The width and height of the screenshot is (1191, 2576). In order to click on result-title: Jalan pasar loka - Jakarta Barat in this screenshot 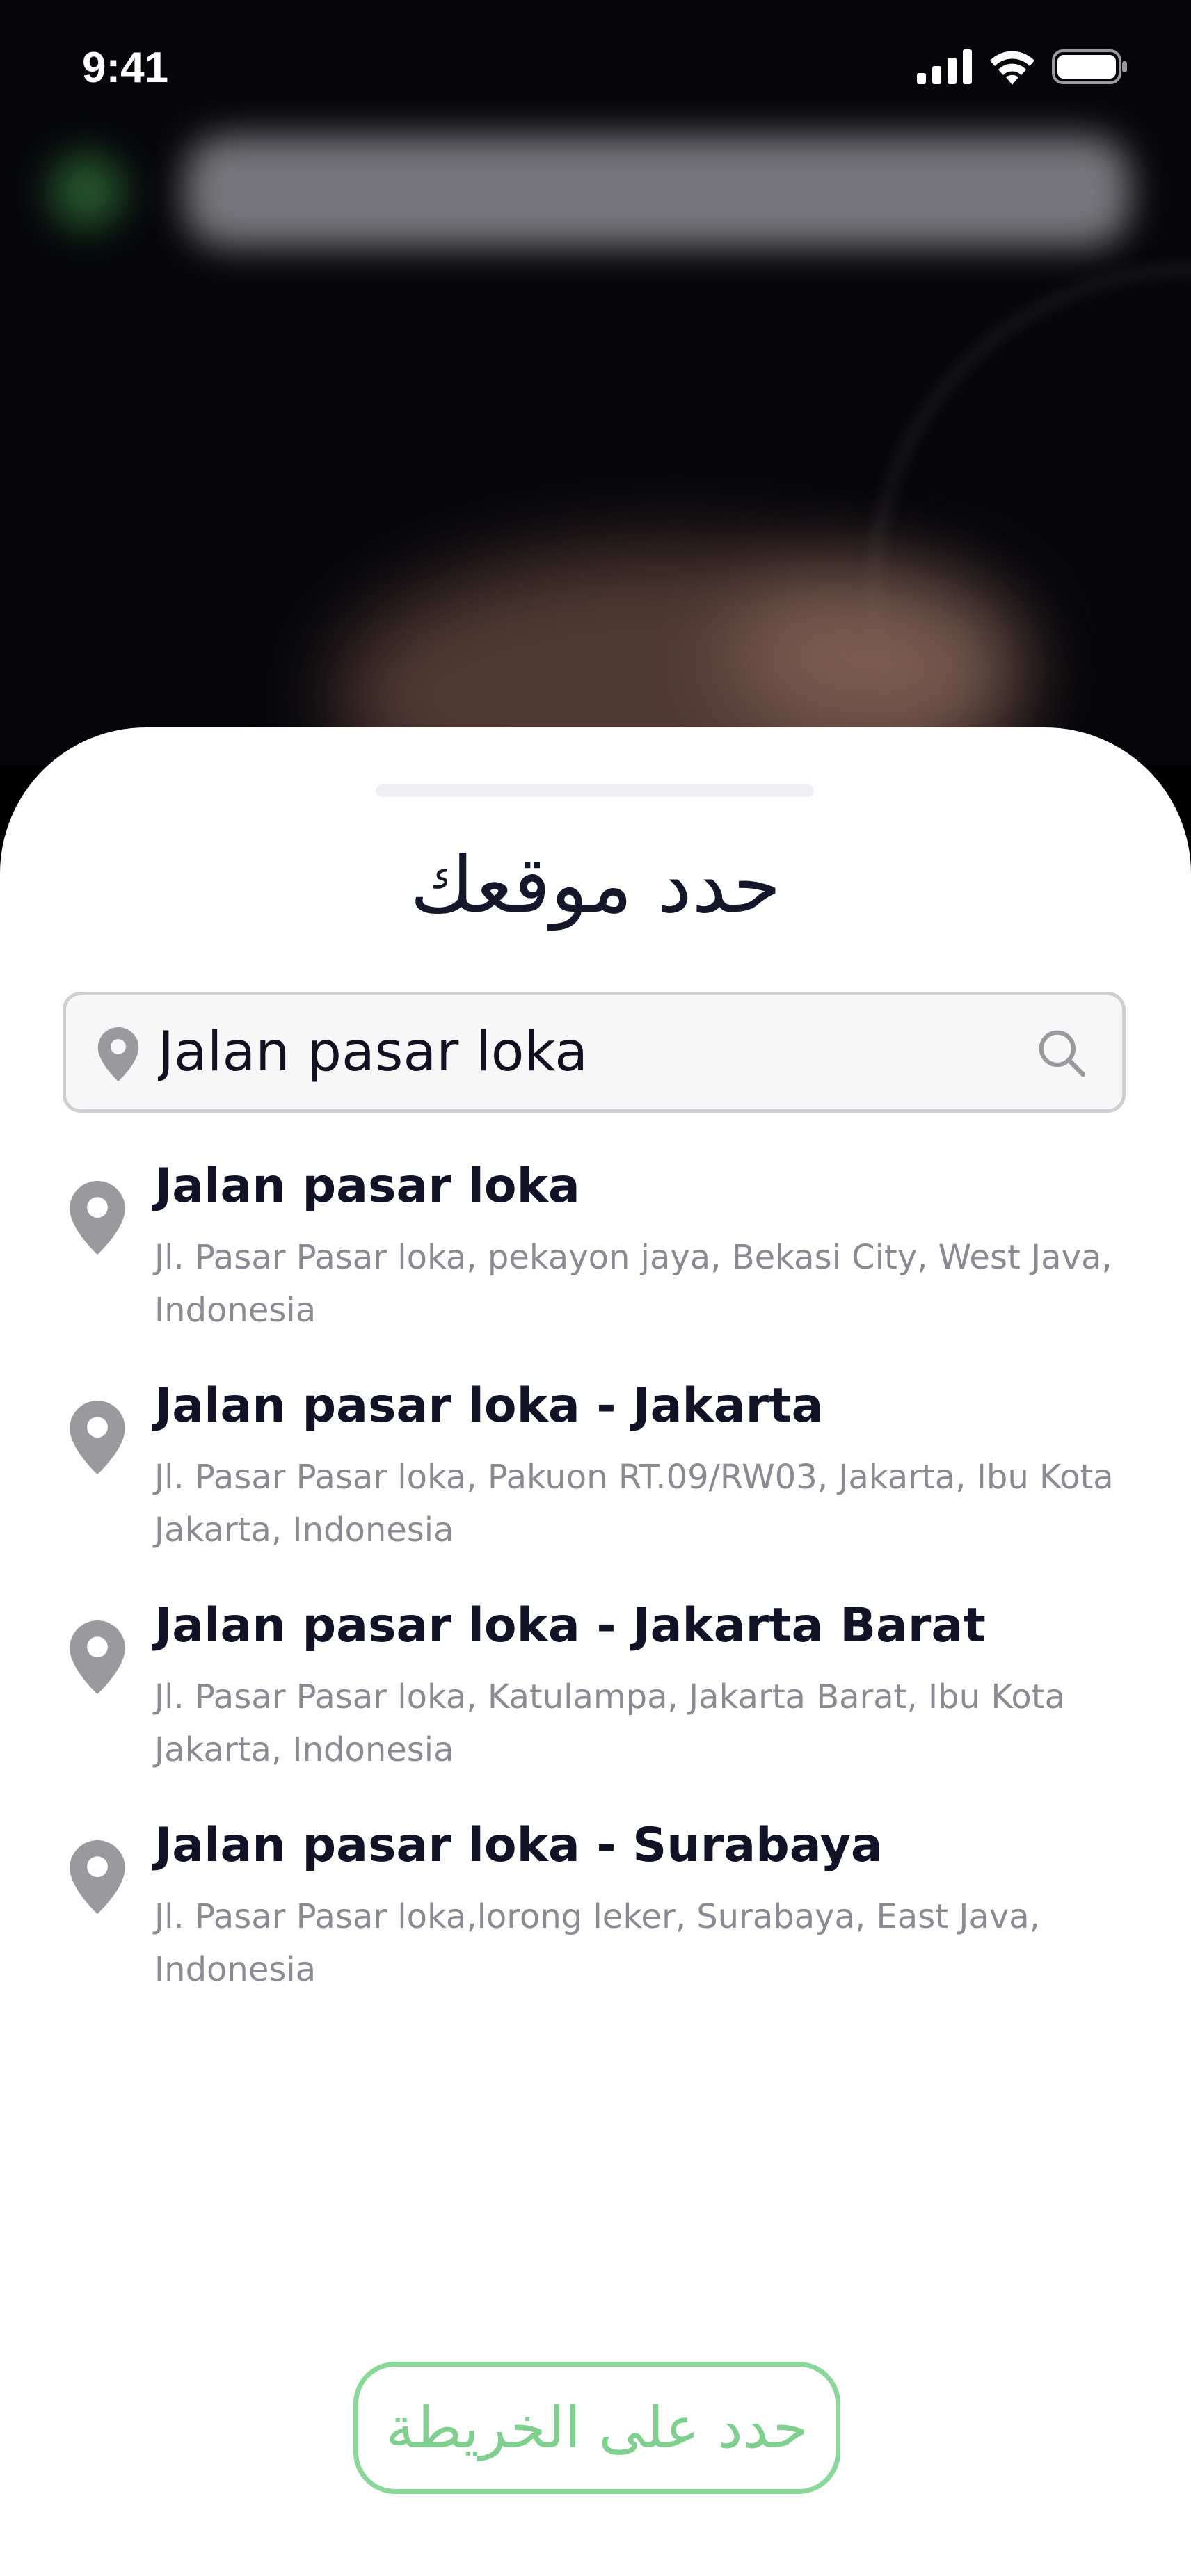, I will do `click(570, 1625)`.